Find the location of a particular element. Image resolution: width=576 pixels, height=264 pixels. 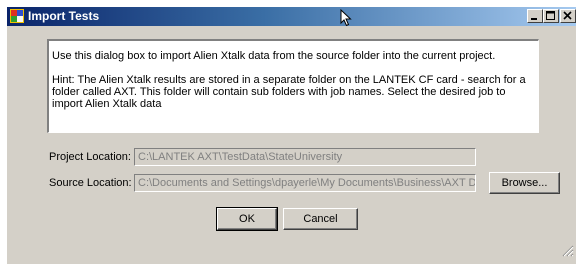

project-location-label: Project Location: is located at coordinates (90, 157).